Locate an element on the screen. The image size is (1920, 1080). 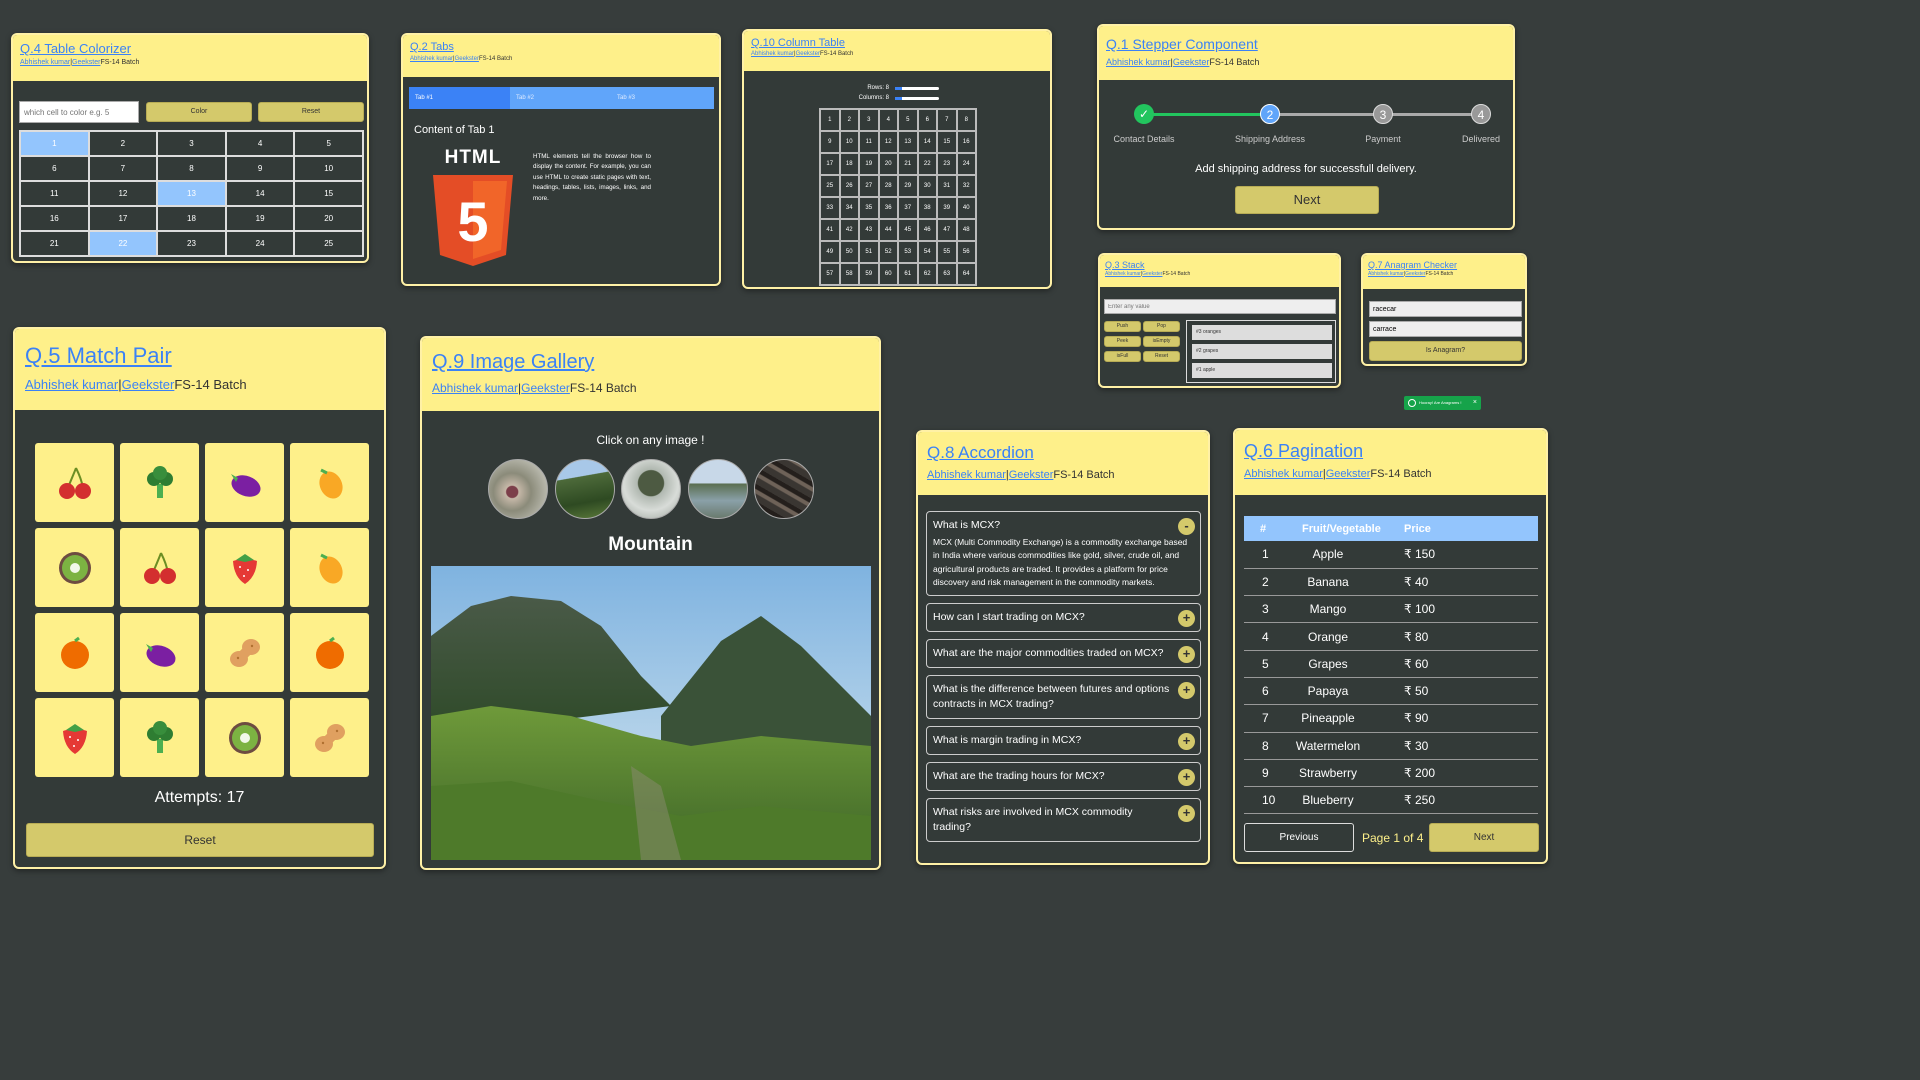
accordion-item: What is margin trading in MCX? + is located at coordinates (1063, 741).